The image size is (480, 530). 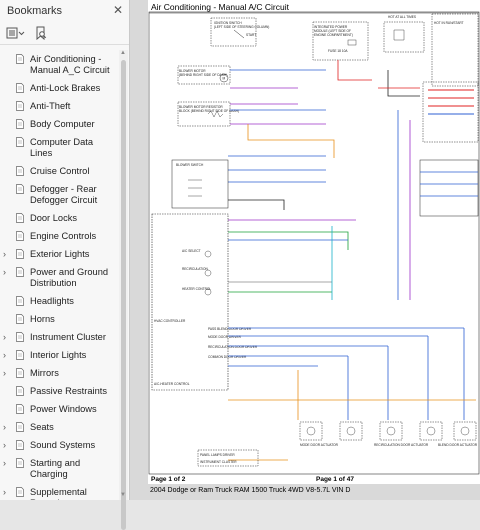 What do you see at coordinates (123, 295) in the screenshot?
I see `scroll-thumb` at bounding box center [123, 295].